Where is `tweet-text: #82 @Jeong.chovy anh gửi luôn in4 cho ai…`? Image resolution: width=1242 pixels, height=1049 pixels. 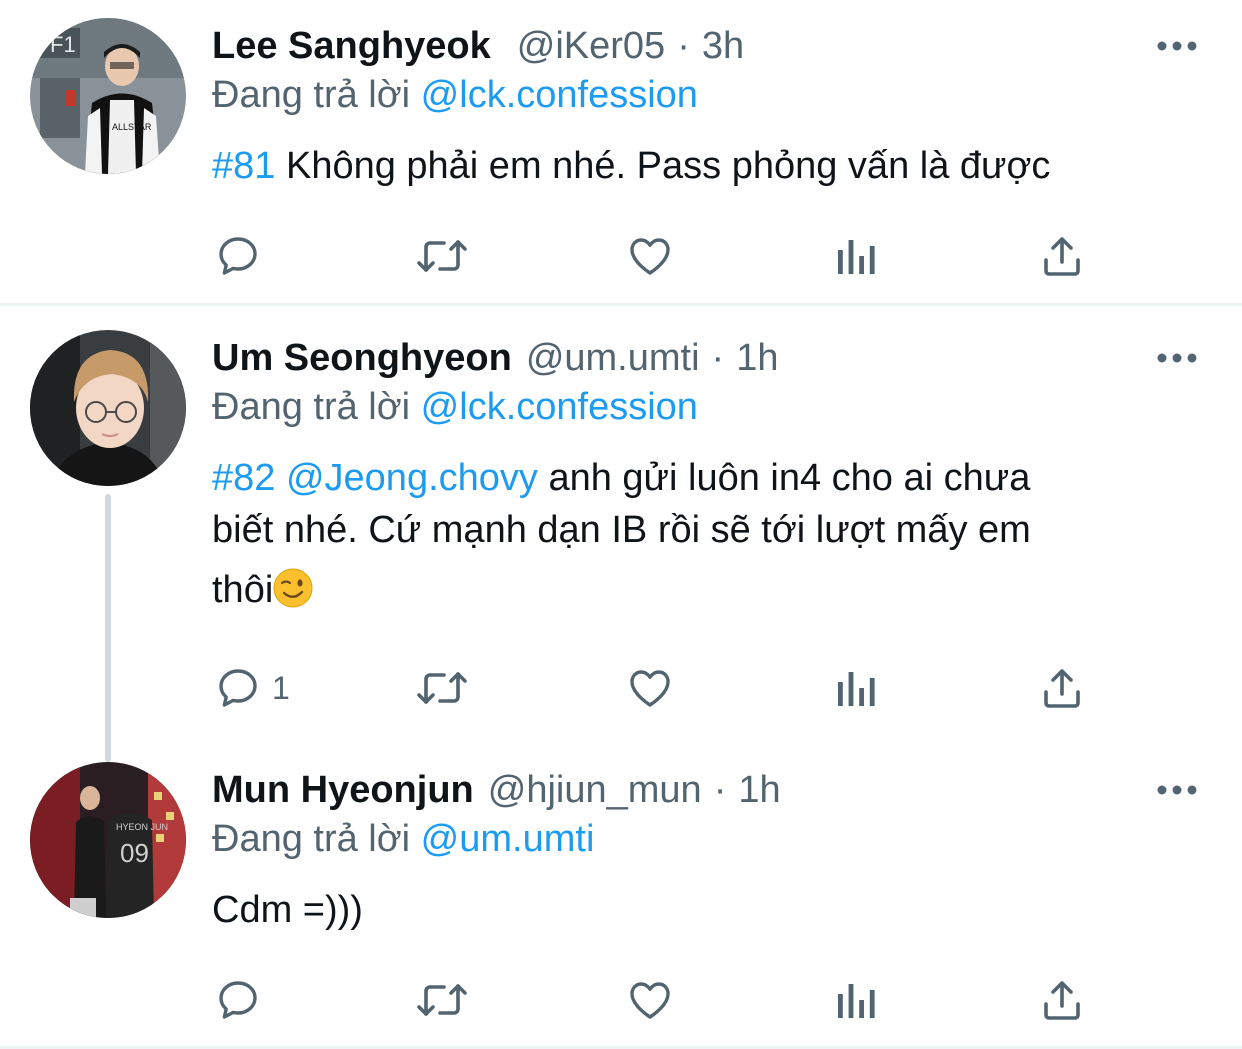 tweet-text: #82 @Jeong.chovy anh gửi luôn in4 cho ai… is located at coordinates (702, 534).